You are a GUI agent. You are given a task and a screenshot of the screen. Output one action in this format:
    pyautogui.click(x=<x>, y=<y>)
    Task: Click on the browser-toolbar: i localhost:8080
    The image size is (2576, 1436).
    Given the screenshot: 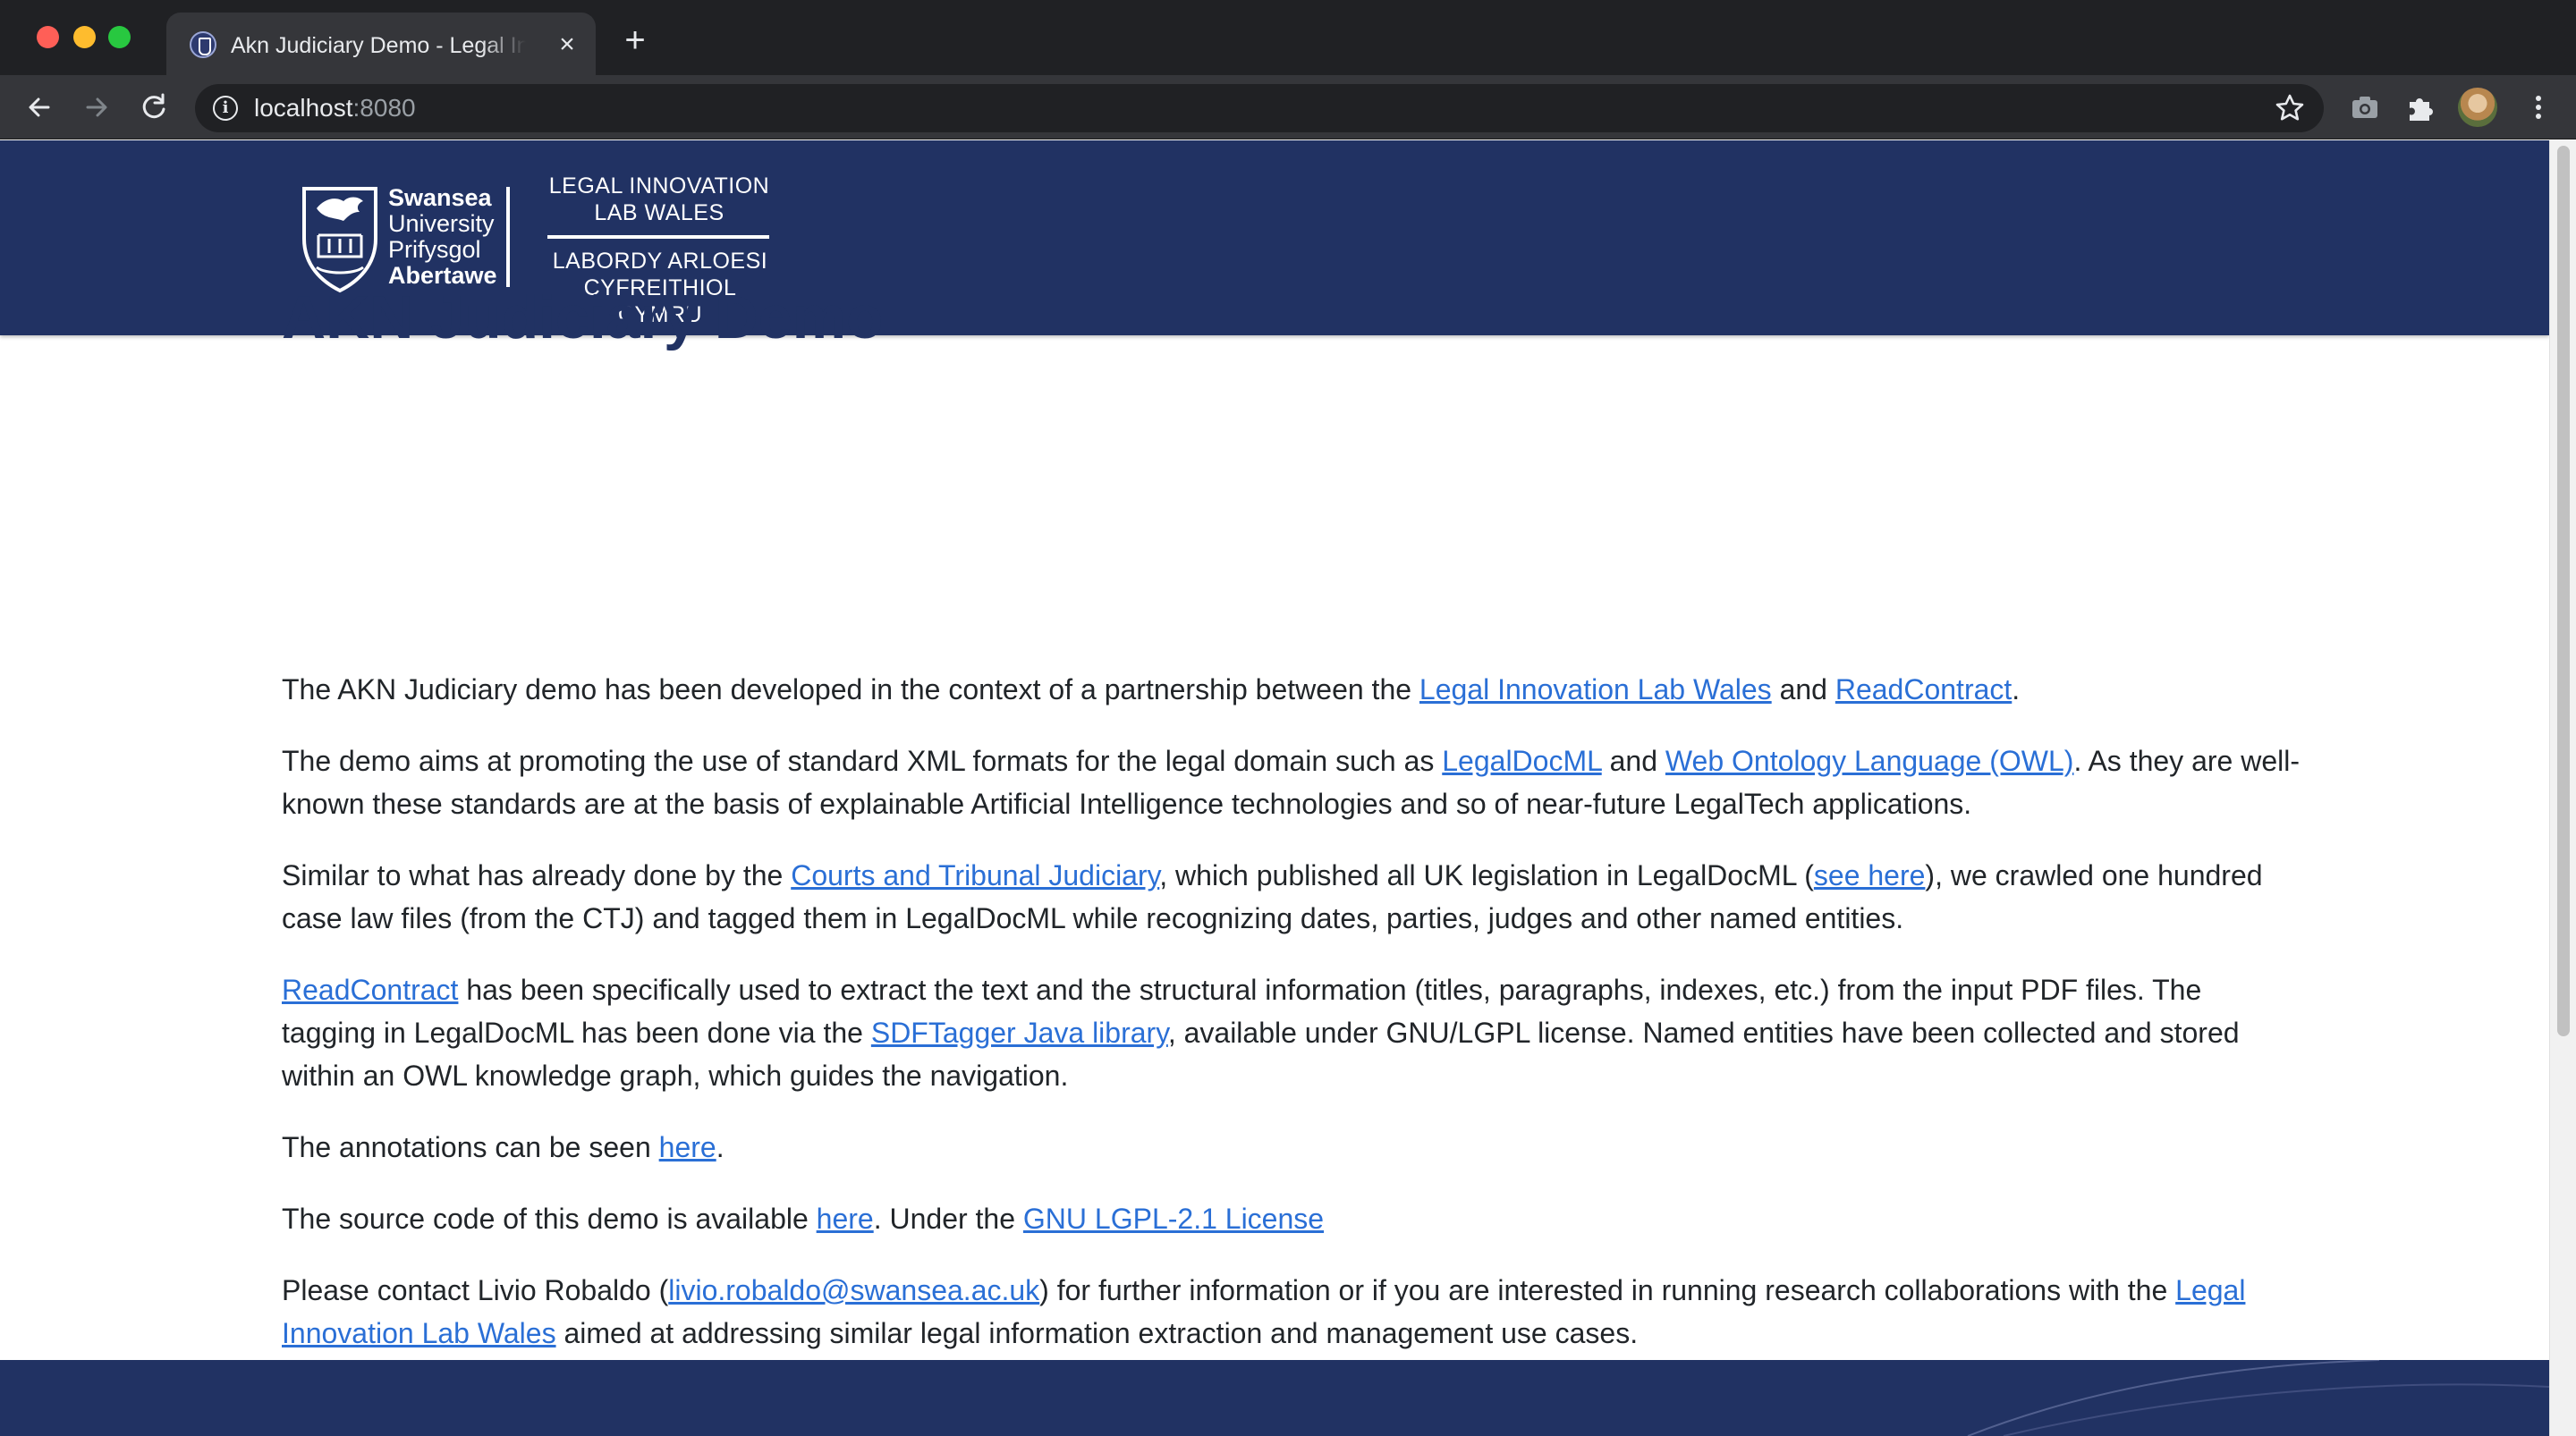 What is the action you would take?
    pyautogui.click(x=1288, y=107)
    